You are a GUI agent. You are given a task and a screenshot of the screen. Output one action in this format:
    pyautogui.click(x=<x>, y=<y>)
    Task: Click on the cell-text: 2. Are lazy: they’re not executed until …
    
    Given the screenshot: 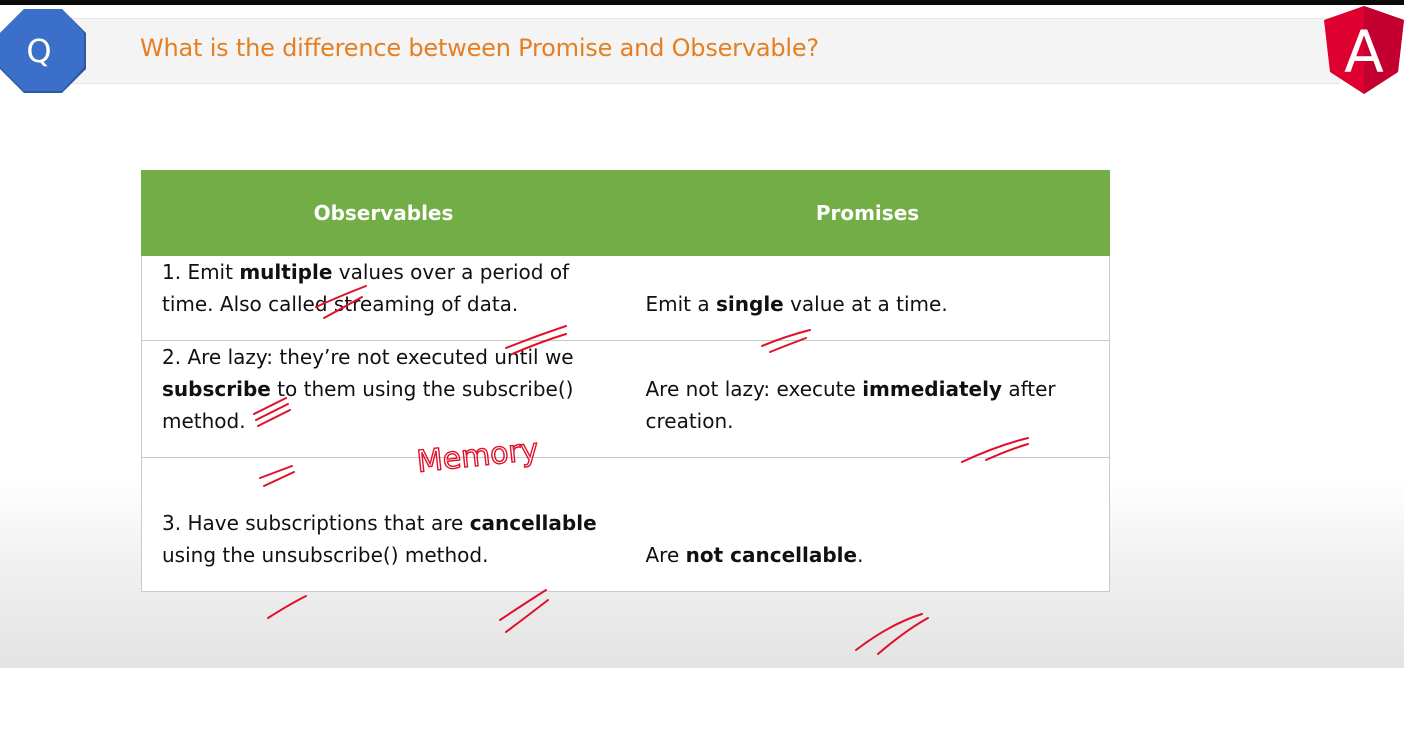 What is the action you would take?
    pyautogui.click(x=368, y=357)
    